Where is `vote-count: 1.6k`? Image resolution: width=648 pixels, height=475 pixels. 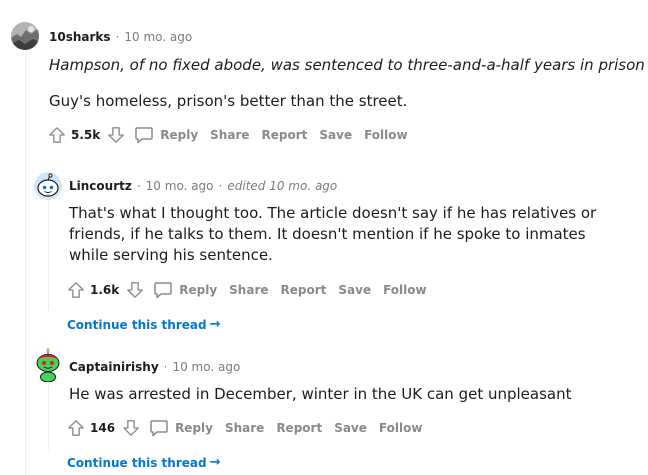 vote-count: 1.6k is located at coordinates (105, 290).